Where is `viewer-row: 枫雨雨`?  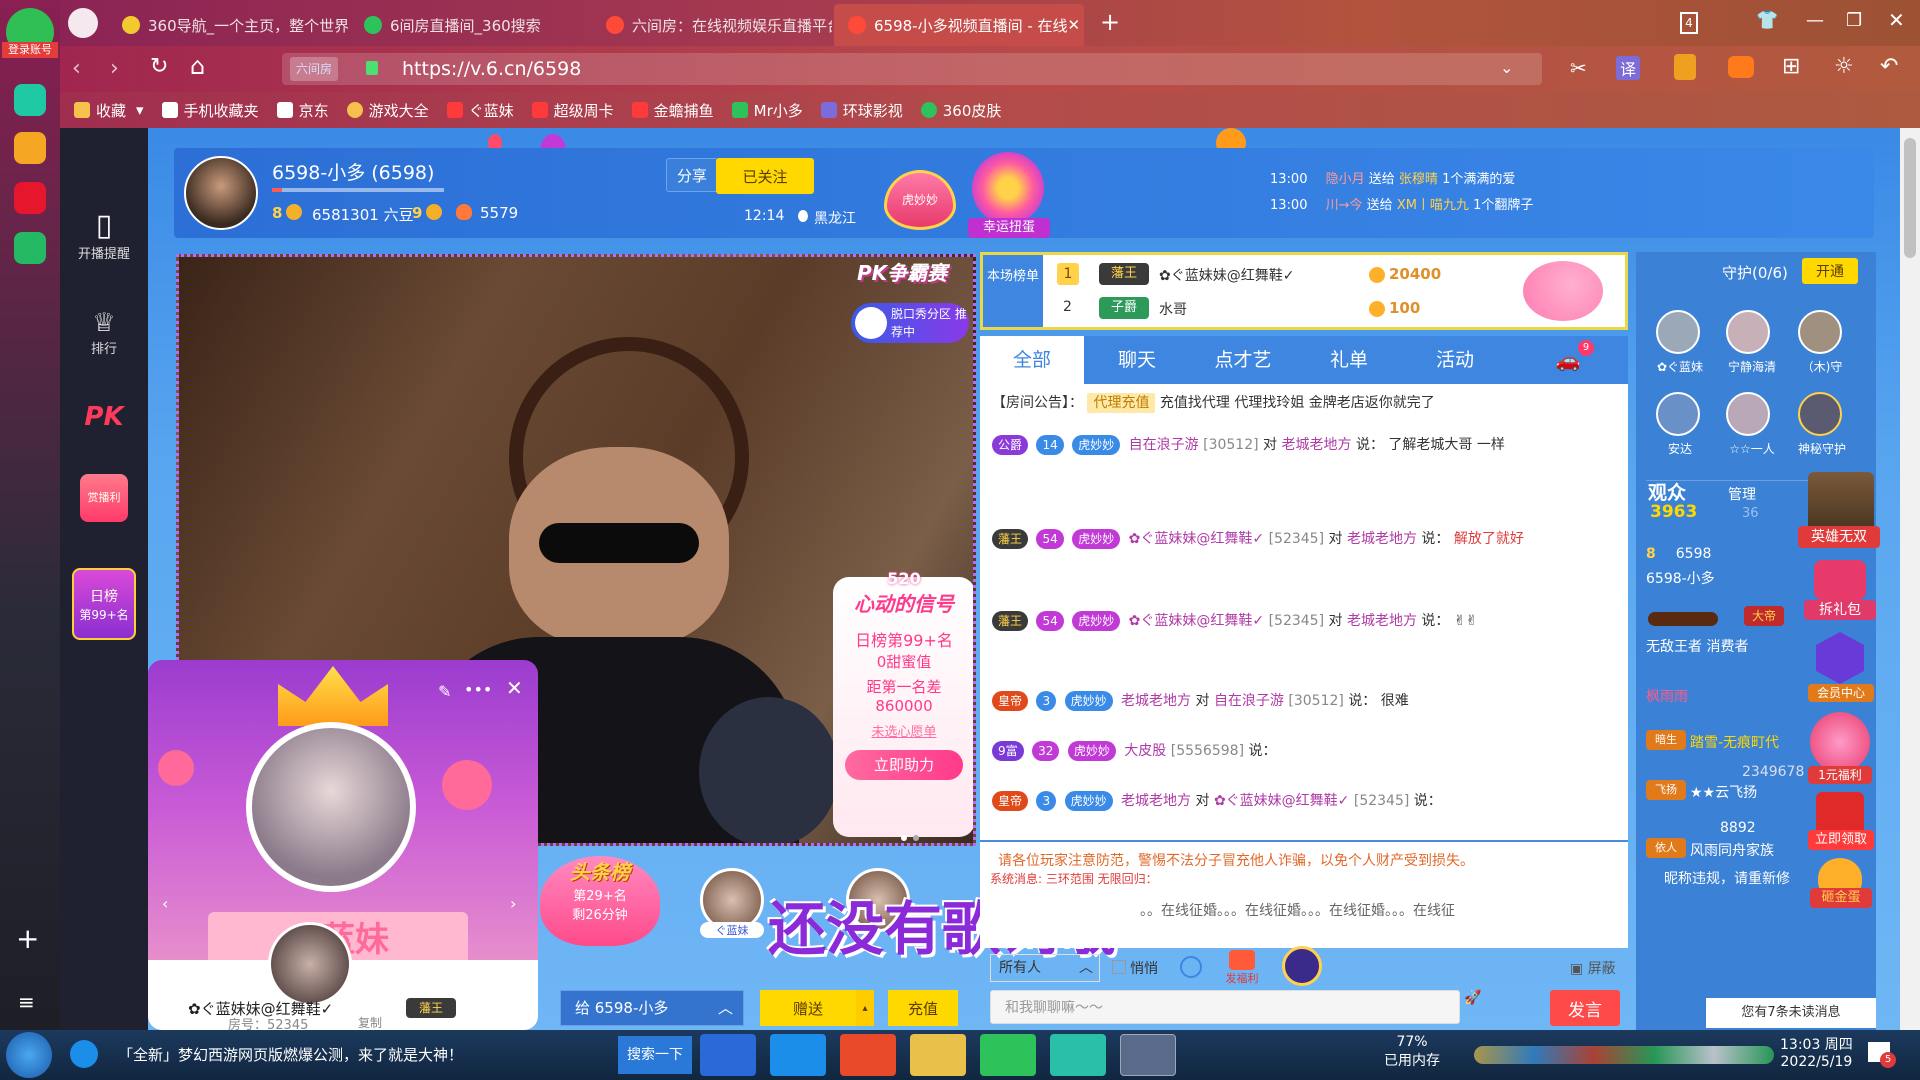
viewer-row: 枫雨雨 is located at coordinates (1667, 696).